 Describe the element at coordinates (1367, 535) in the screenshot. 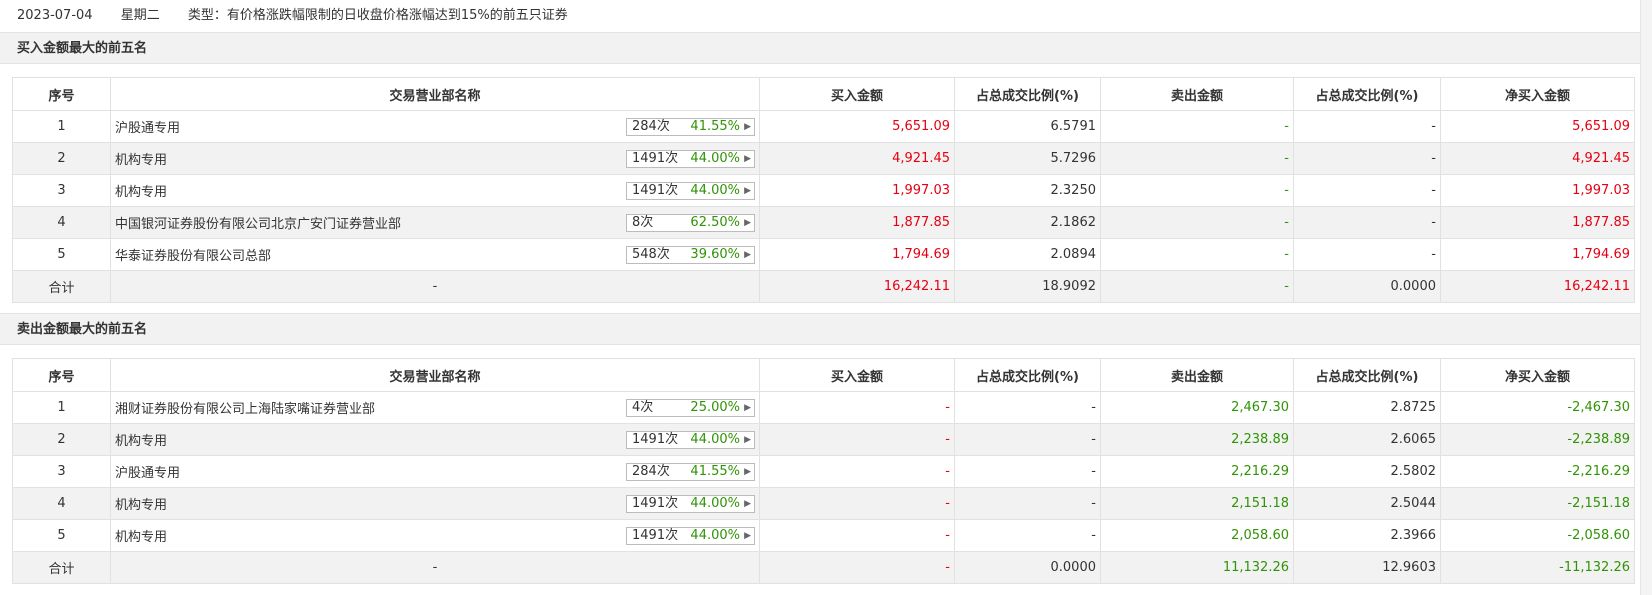

I see `sell-ratio: 2.3966` at that location.